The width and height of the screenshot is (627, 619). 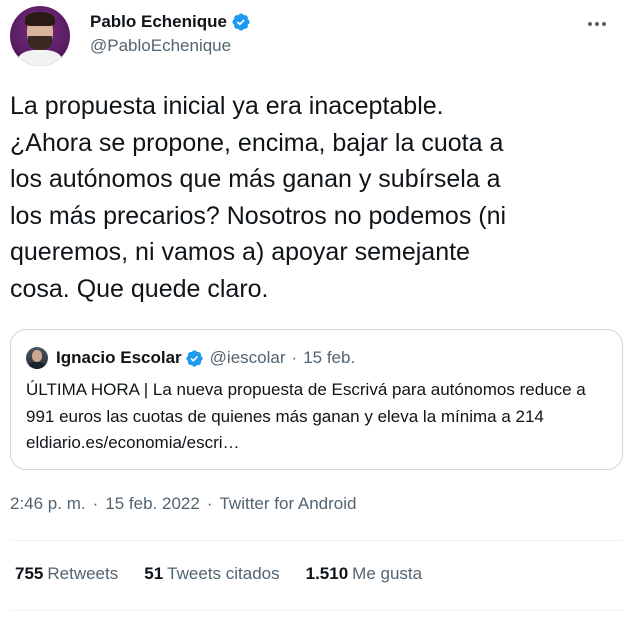 I want to click on likes-stat: 1.510 Me gusta, so click(x=364, y=574).